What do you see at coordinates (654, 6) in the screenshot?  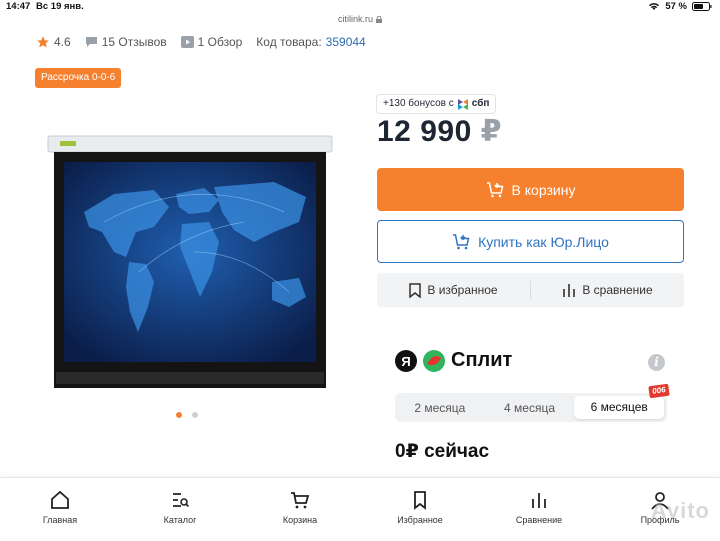 I see `wifi-icon` at bounding box center [654, 6].